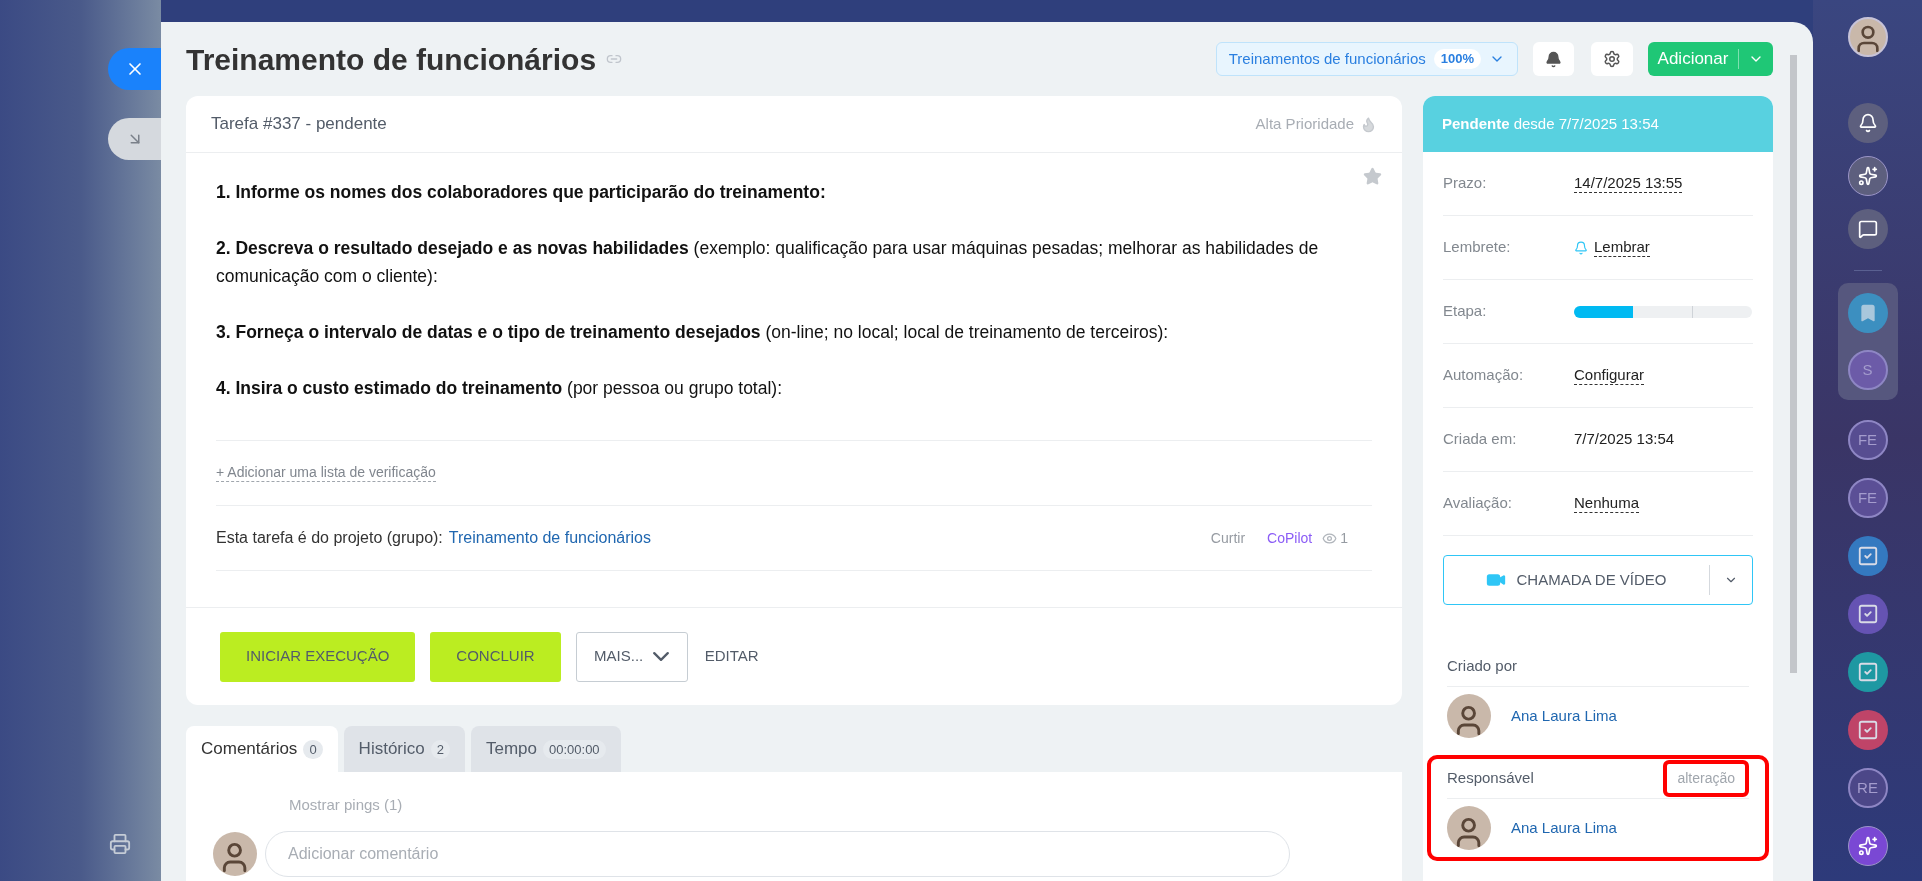  What do you see at coordinates (1327, 58) in the screenshot?
I see `project-name: Treinamentos de funcionários` at bounding box center [1327, 58].